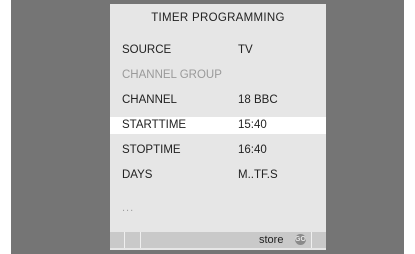 This screenshot has width=415, height=254. What do you see at coordinates (218, 175) in the screenshot?
I see `menu-item-days: DAYS M..TF.S` at bounding box center [218, 175].